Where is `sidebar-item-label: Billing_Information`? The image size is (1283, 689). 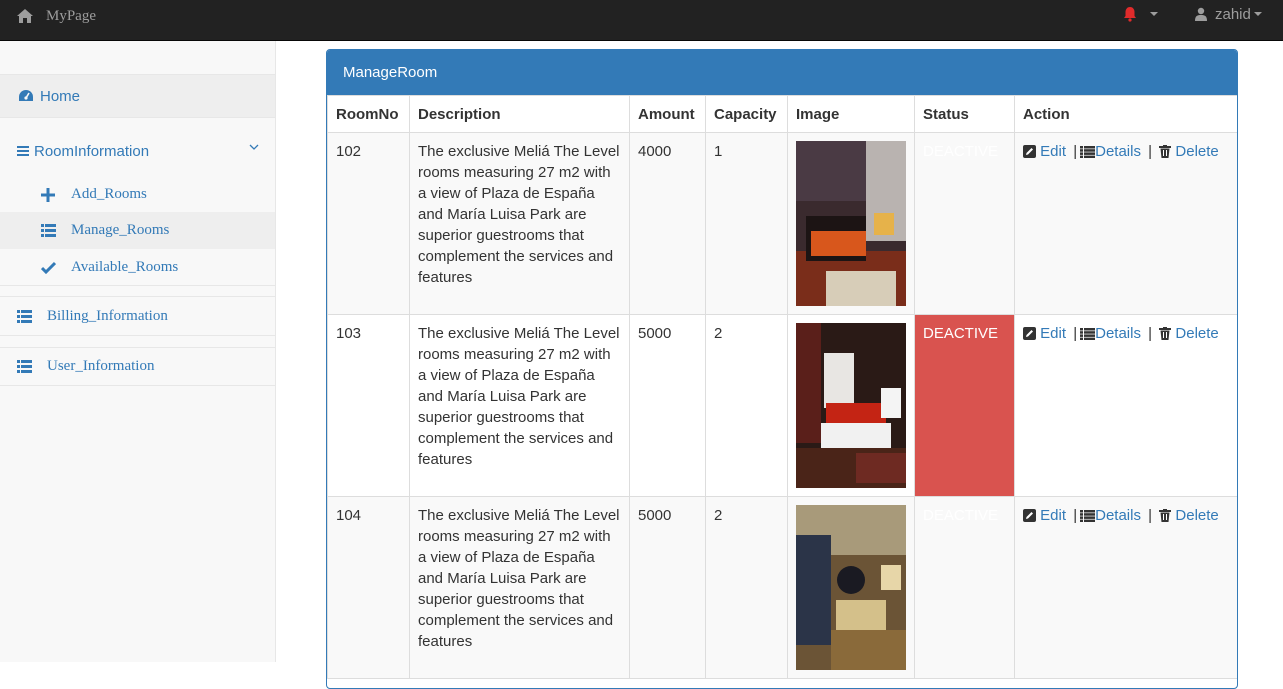 sidebar-item-label: Billing_Information is located at coordinates (107, 315).